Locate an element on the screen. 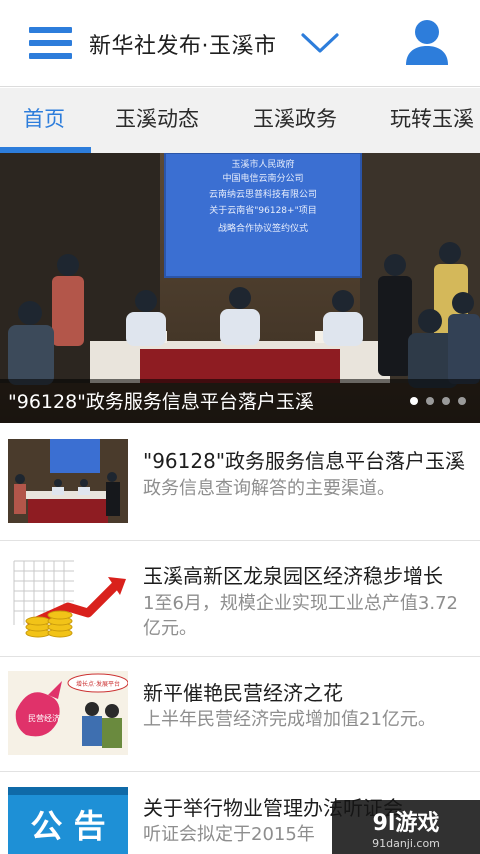  news-list-item: "96128"政务服务信息平台落户玉溪 政务信息查询解答的主要渠道。 is located at coordinates (240, 482).